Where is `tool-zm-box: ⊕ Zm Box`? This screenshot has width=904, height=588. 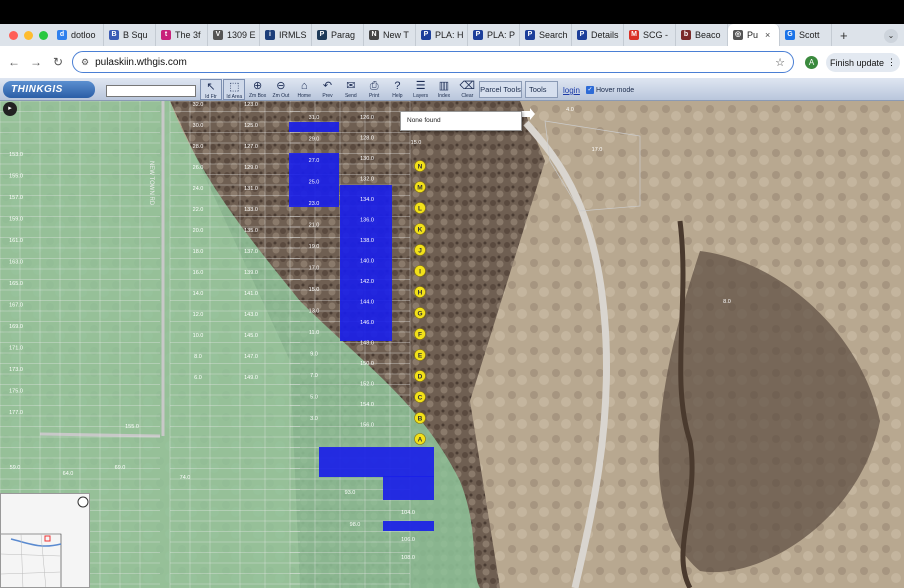
tool-zm-box: ⊕ Zm Box is located at coordinates (258, 89).